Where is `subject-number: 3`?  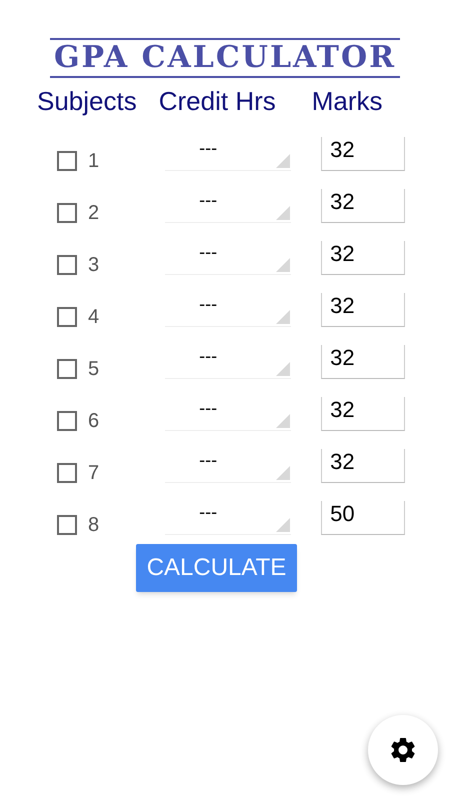
subject-number: 3 is located at coordinates (94, 265).